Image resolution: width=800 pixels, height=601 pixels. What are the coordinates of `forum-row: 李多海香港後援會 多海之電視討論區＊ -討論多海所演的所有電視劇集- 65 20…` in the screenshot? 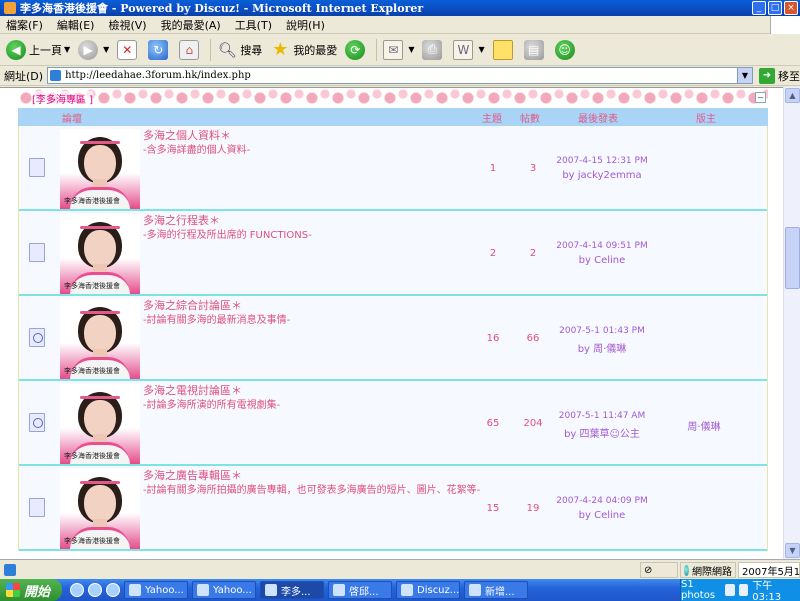 It's located at (393, 423).